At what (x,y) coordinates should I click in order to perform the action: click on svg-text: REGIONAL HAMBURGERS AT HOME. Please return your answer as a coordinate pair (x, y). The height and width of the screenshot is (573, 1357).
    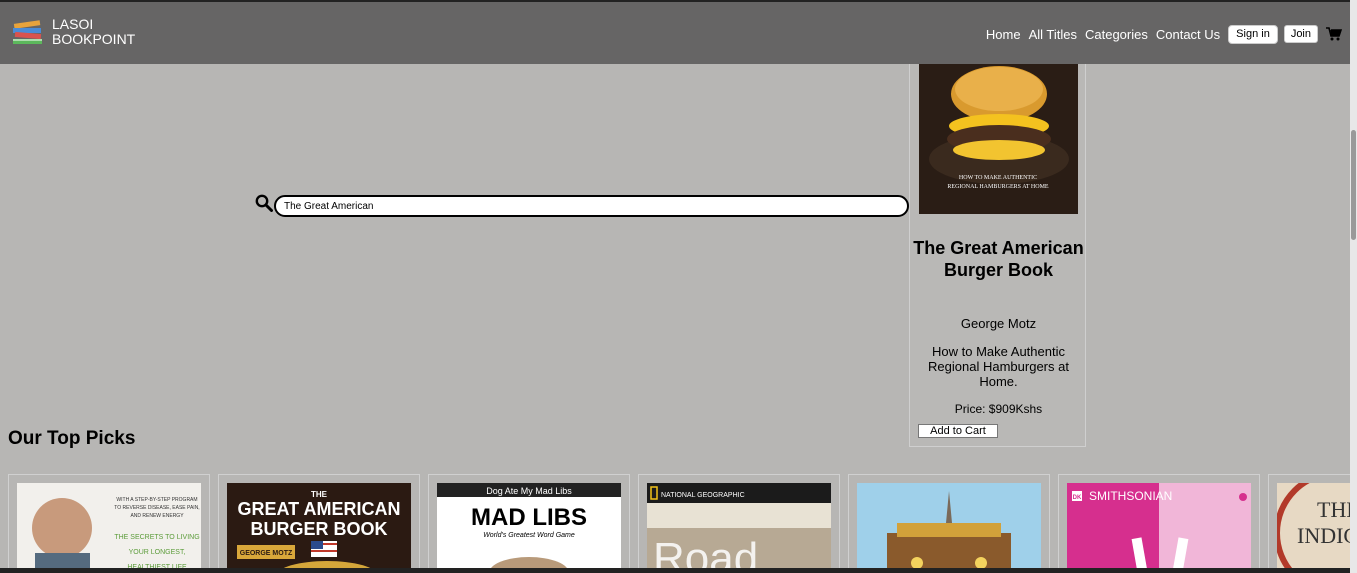
    Looking at the image, I should click on (998, 187).